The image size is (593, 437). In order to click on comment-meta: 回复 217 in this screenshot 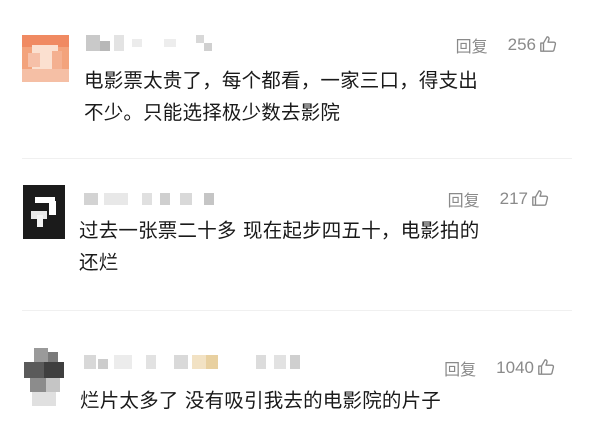, I will do `click(498, 199)`.